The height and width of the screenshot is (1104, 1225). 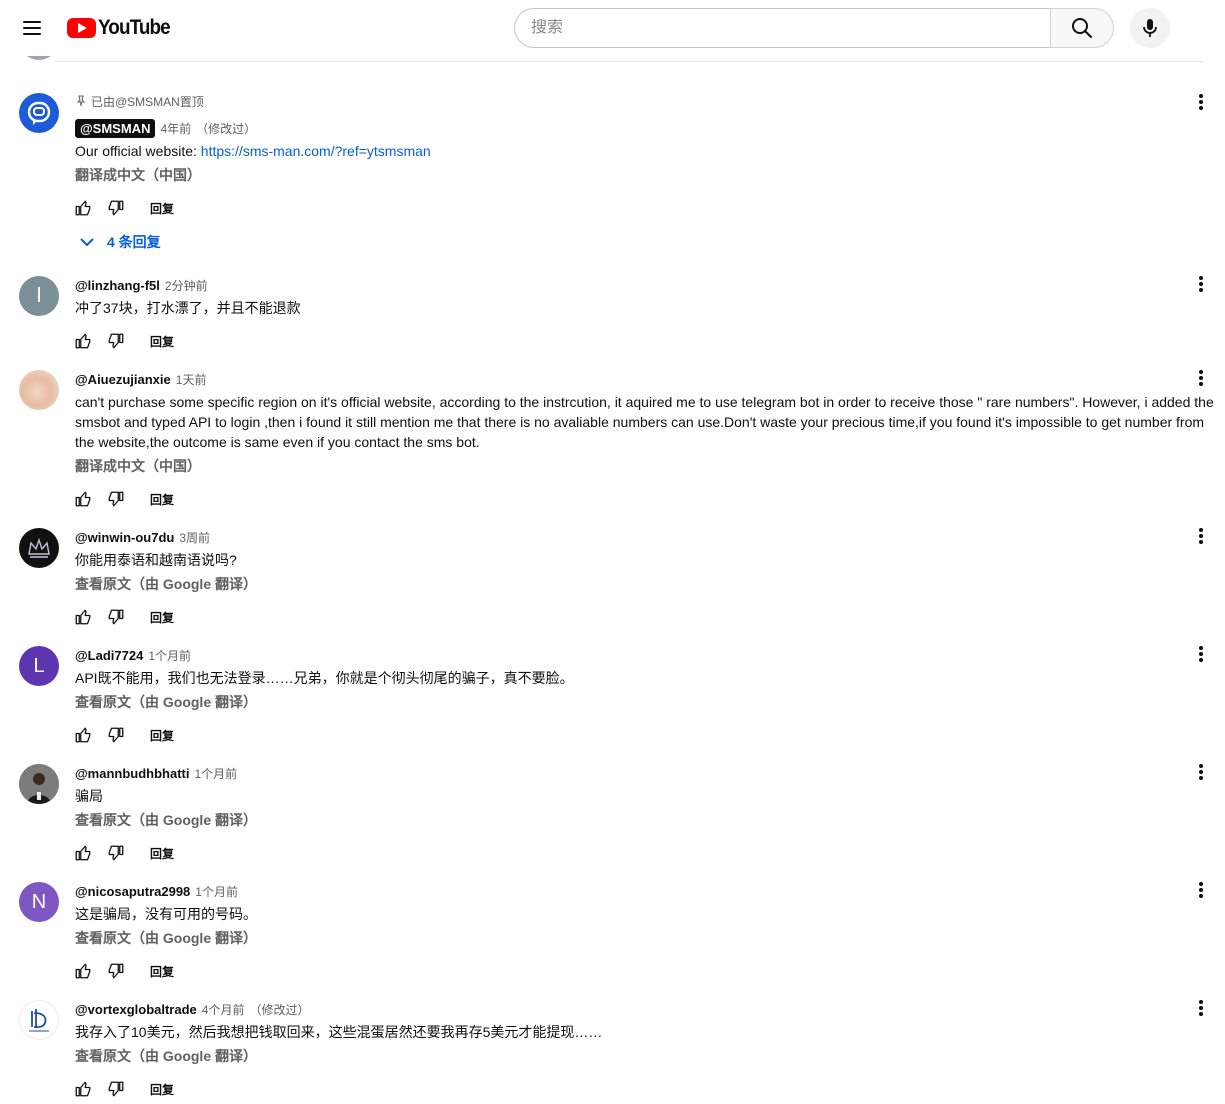 I want to click on view-replies-button: 4 条回复, so click(x=647, y=242).